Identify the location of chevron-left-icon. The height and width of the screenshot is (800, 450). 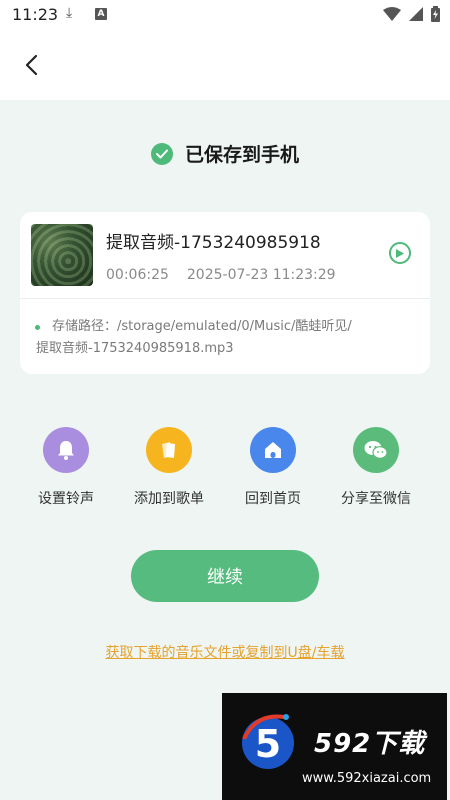
(31, 65).